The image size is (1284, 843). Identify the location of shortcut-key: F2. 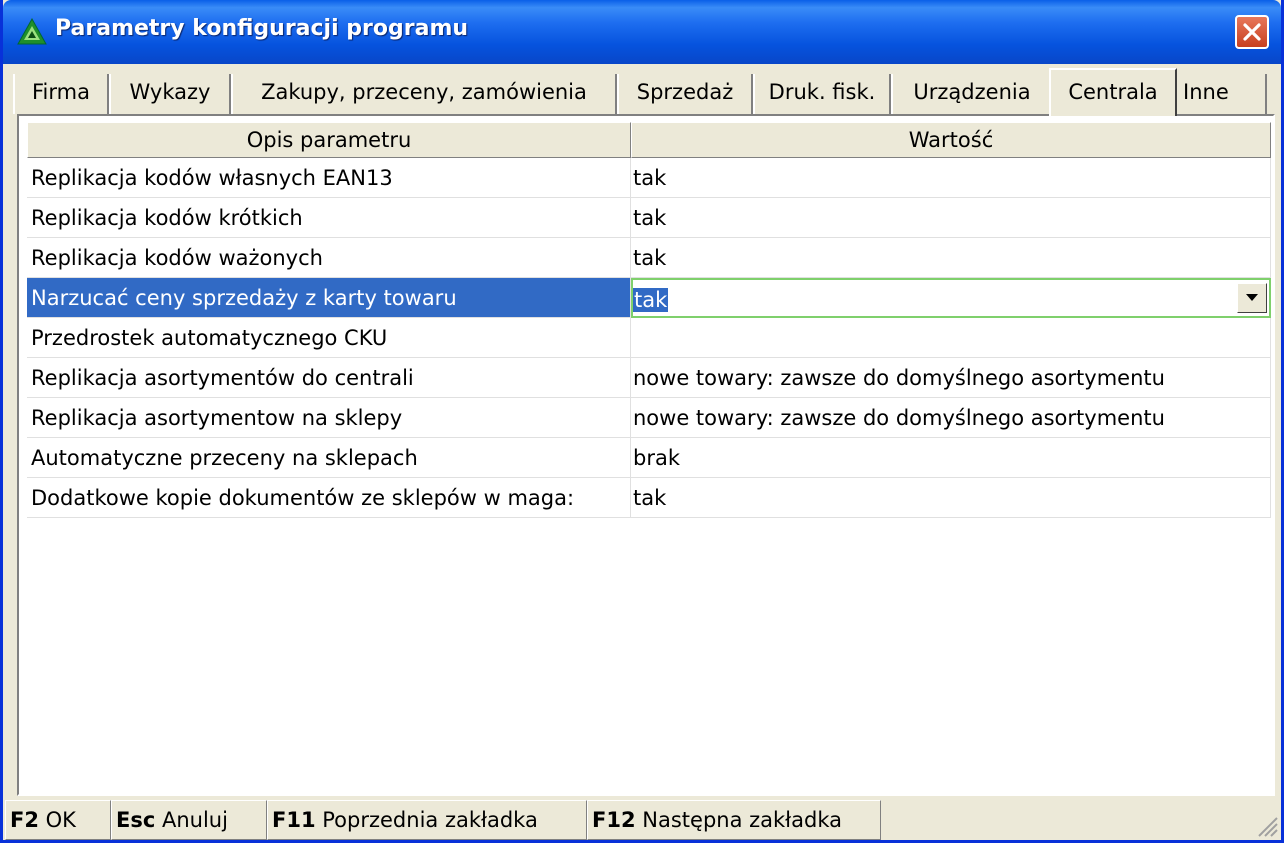
(24, 820).